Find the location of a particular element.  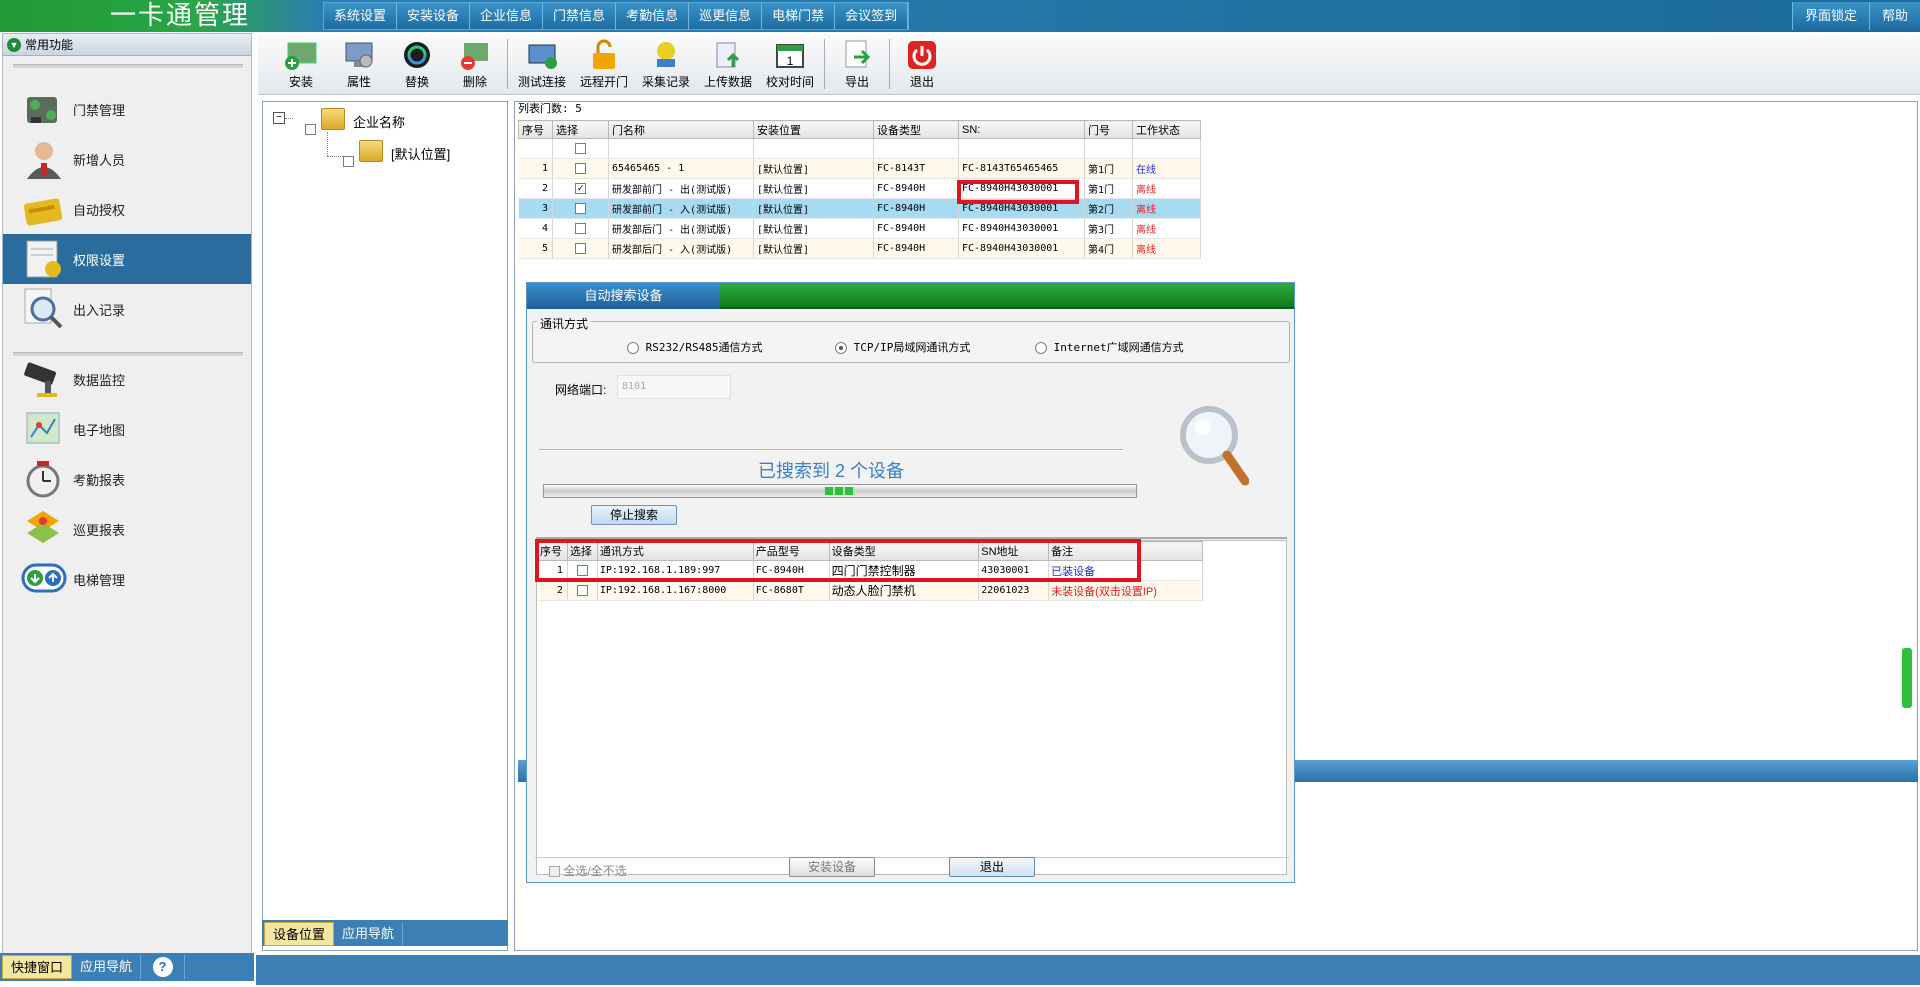

top-menu-item: 安装设备 is located at coordinates (434, 16).